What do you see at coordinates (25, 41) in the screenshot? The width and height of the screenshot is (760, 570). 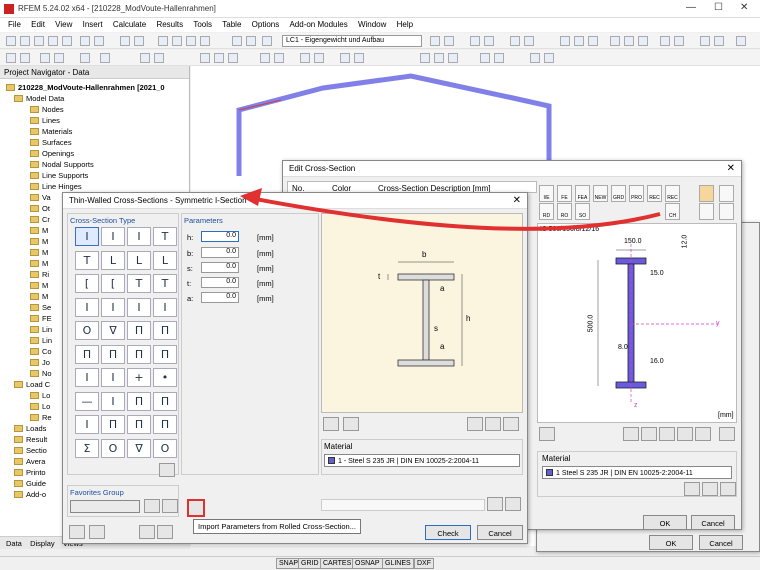 I see `open-icon` at bounding box center [25, 41].